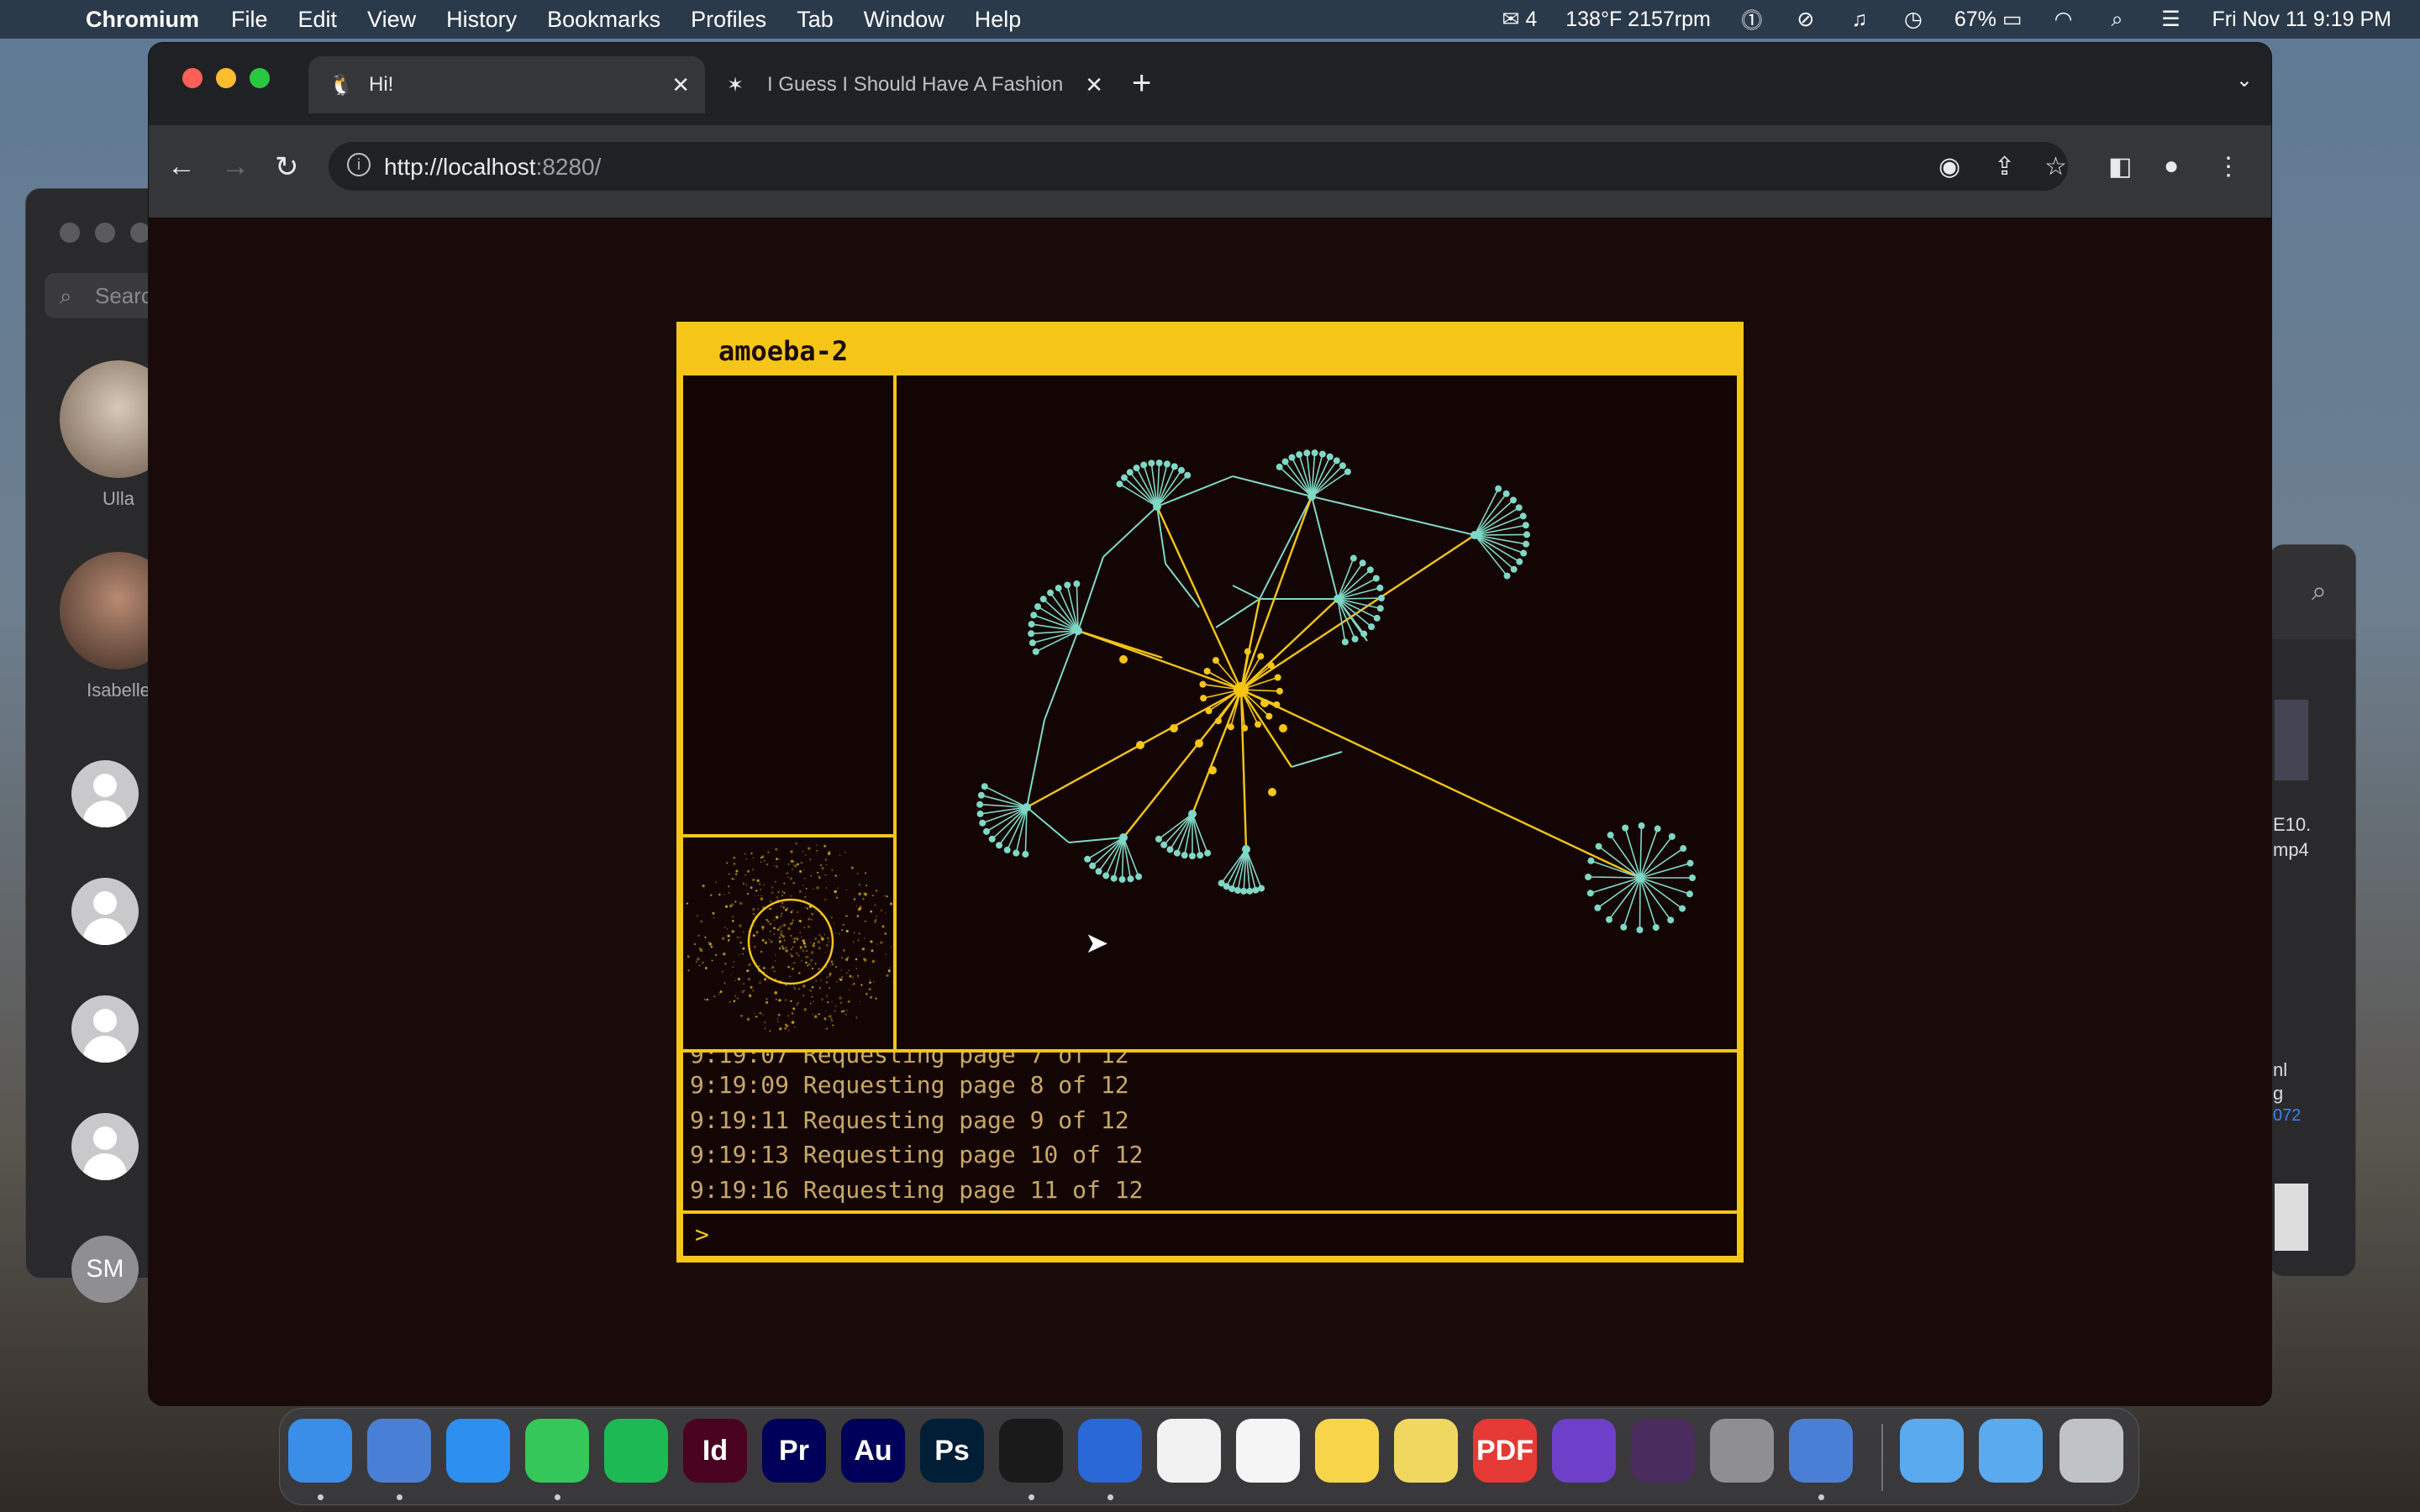  What do you see at coordinates (2287, 1116) in the screenshot?
I see `file-link-text: 072` at bounding box center [2287, 1116].